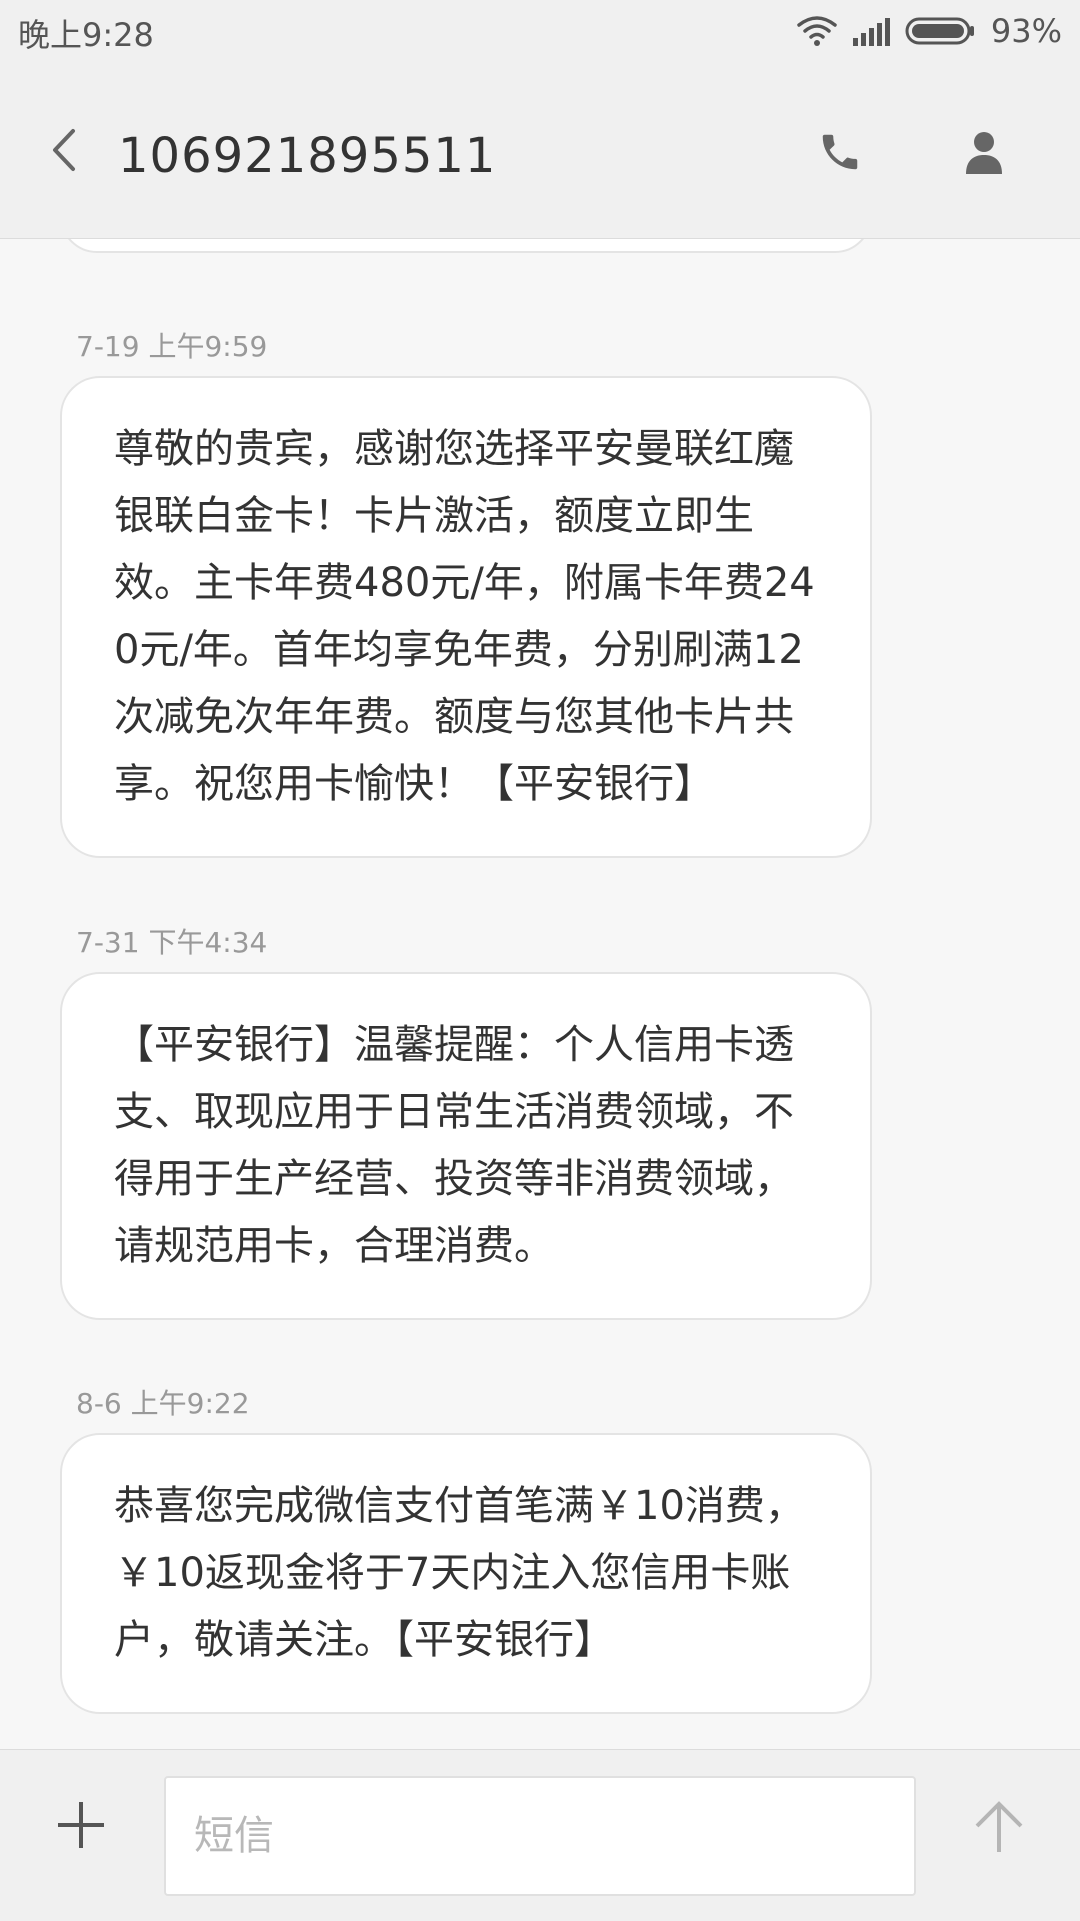  What do you see at coordinates (172, 942) in the screenshot?
I see `message-timestamp: 7-31 下午4:34` at bounding box center [172, 942].